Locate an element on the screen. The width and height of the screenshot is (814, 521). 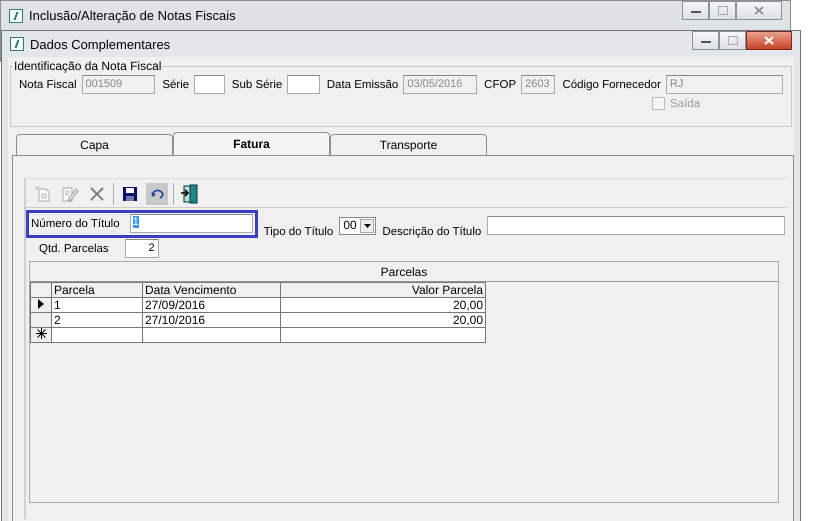
table-cell: 27/10/2016 is located at coordinates (211, 320).